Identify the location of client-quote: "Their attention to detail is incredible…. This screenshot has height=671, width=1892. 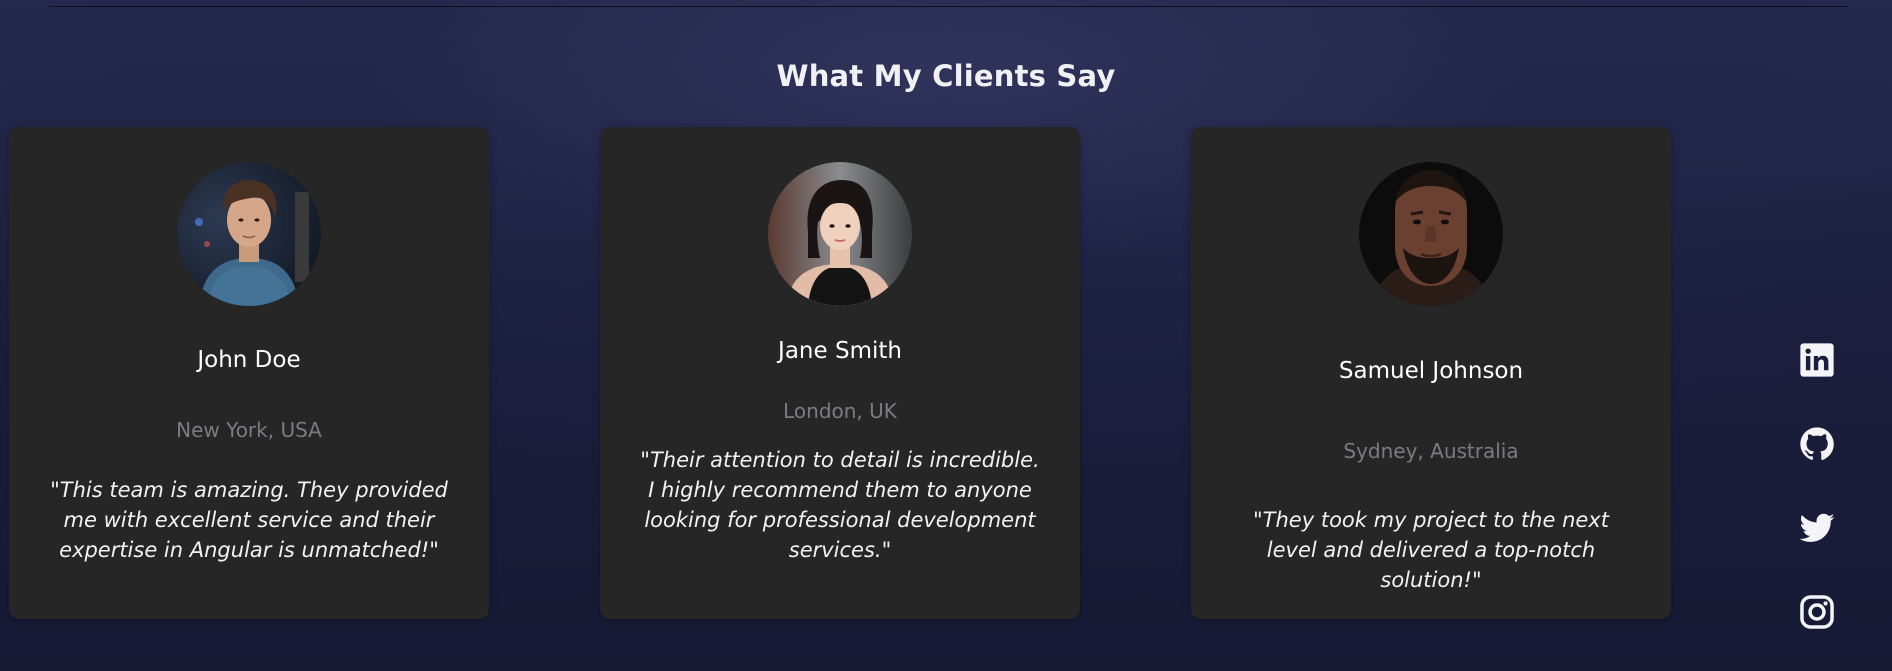
(840, 505).